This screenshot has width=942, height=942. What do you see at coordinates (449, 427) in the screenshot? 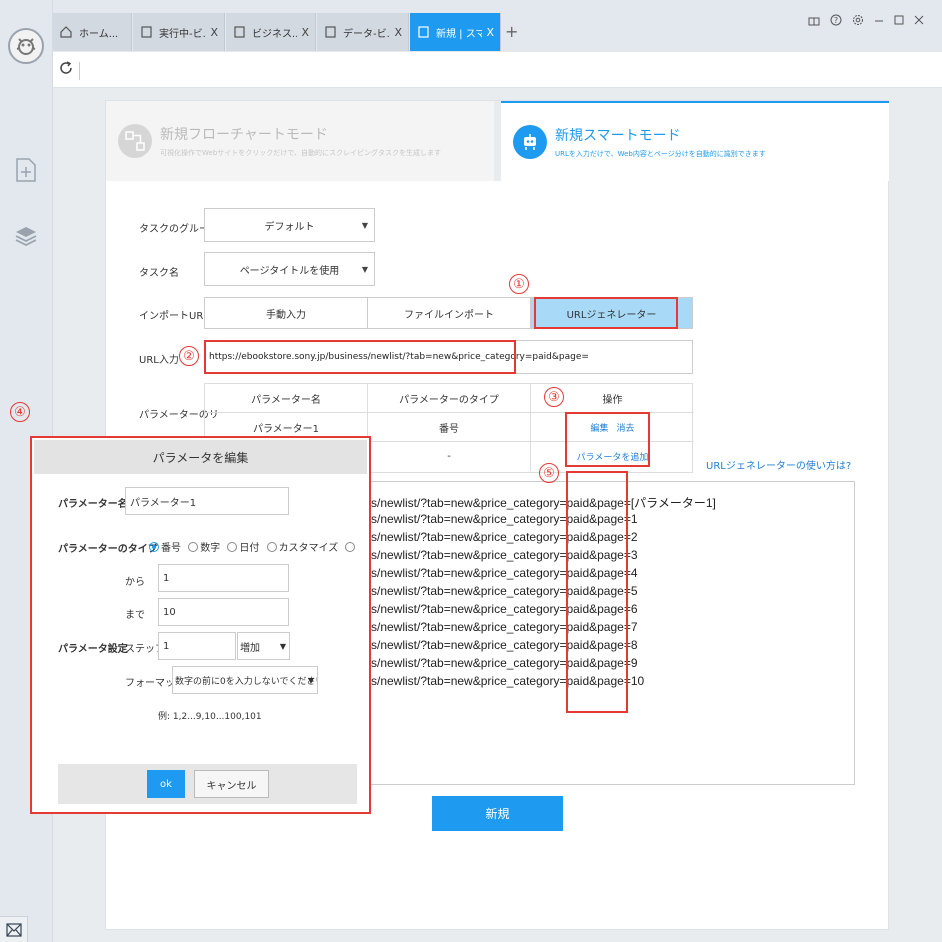
I see `param-type-cell: 番号` at bounding box center [449, 427].